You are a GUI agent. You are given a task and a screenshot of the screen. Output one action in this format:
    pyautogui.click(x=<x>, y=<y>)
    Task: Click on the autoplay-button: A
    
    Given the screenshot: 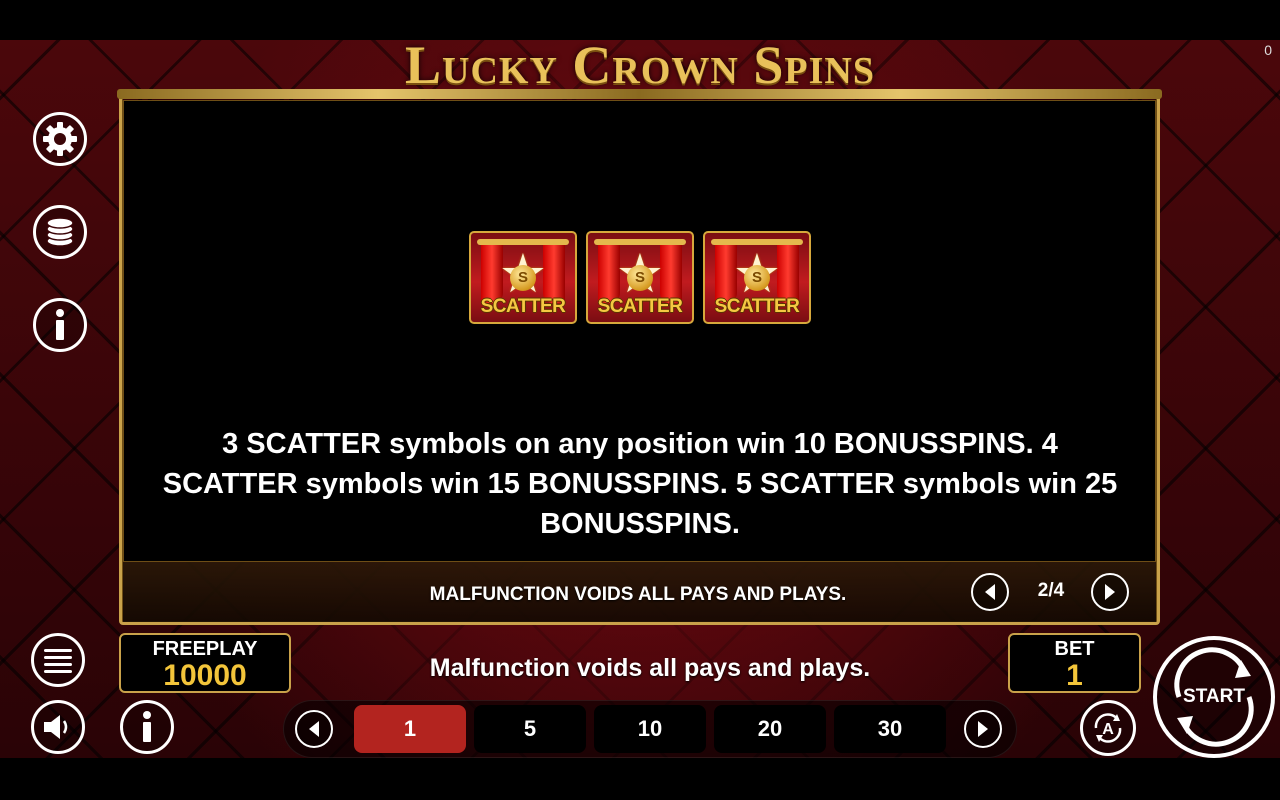 What is the action you would take?
    pyautogui.click(x=1108, y=728)
    